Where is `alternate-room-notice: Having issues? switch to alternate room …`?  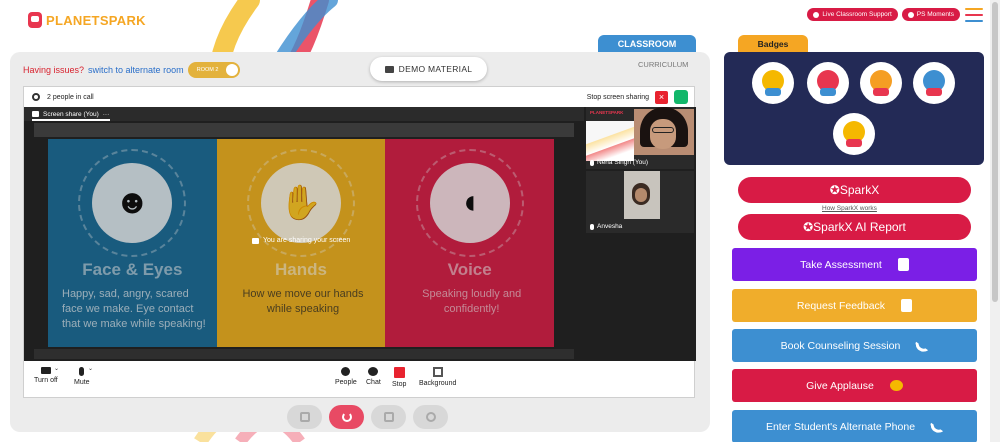 alternate-room-notice: Having issues? switch to alternate room … is located at coordinates (131, 70).